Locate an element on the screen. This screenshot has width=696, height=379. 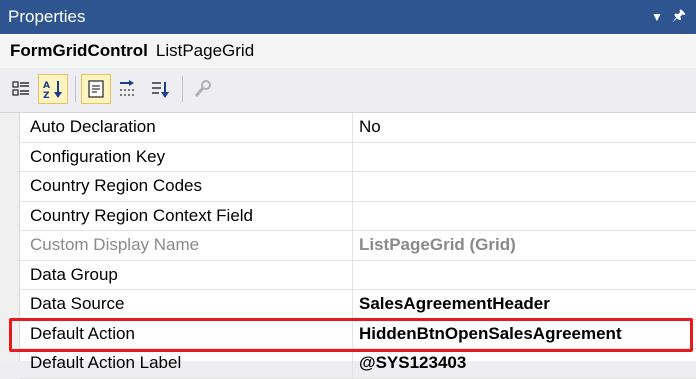
events-button is located at coordinates (128, 89).